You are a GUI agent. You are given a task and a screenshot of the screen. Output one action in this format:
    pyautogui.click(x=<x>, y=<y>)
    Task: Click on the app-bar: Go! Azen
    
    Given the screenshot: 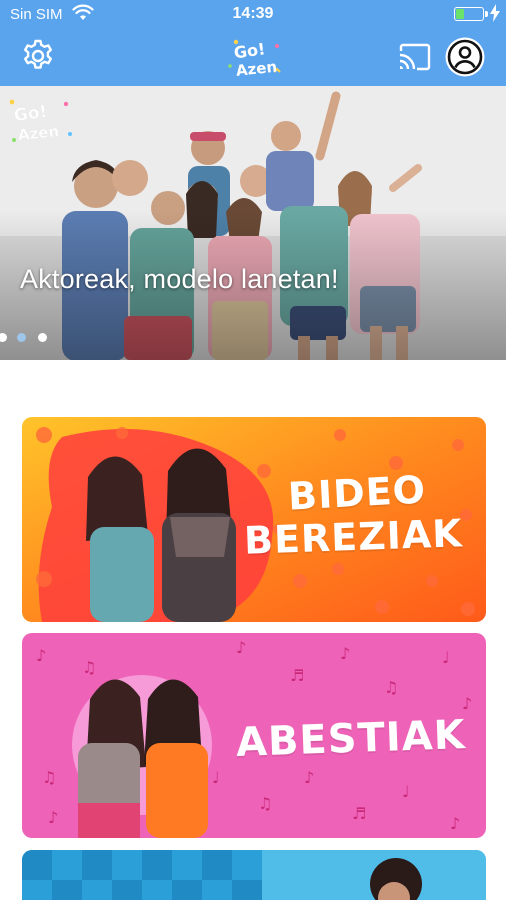 What is the action you would take?
    pyautogui.click(x=253, y=57)
    